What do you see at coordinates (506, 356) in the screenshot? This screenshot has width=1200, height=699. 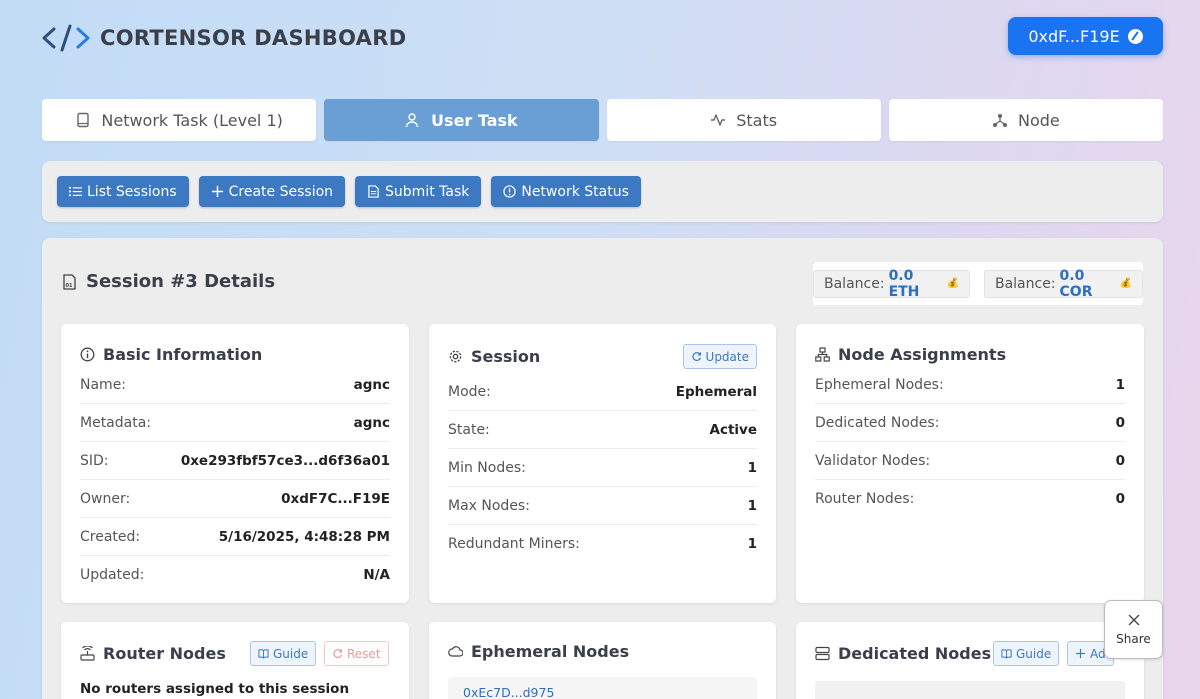 I see `card-title: Session` at bounding box center [506, 356].